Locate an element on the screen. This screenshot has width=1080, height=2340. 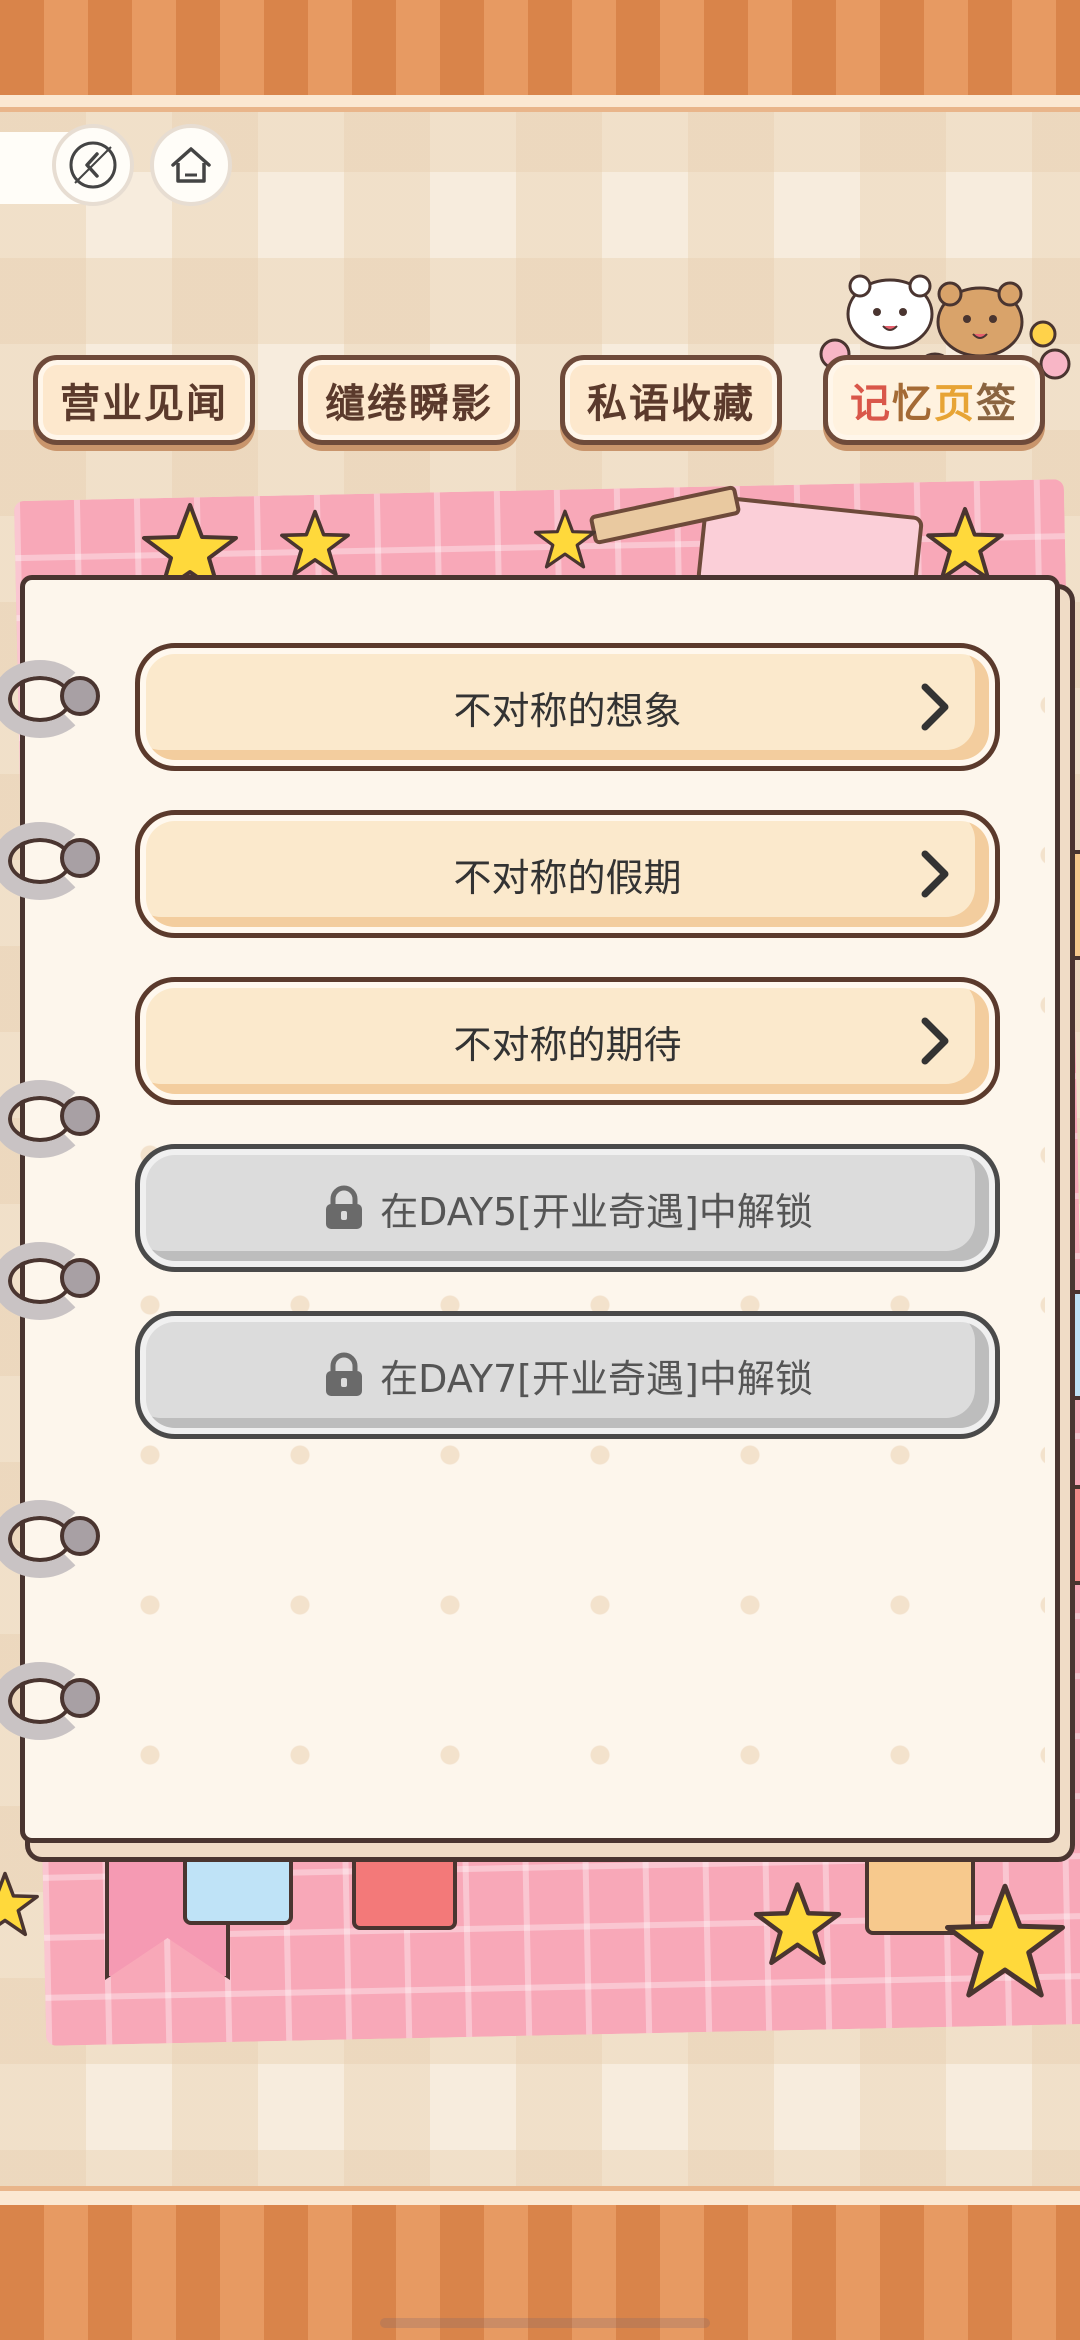
tab-label-char: 页 is located at coordinates (955, 404).